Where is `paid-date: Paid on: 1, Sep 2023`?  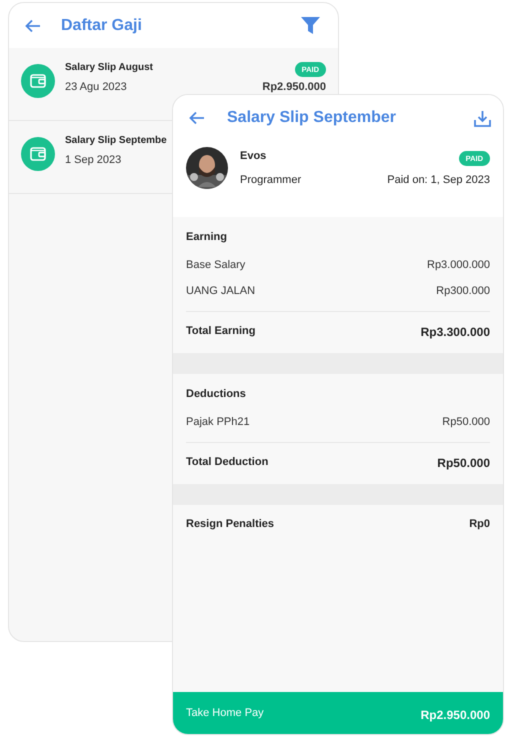 paid-date: Paid on: 1, Sep 2023 is located at coordinates (438, 180).